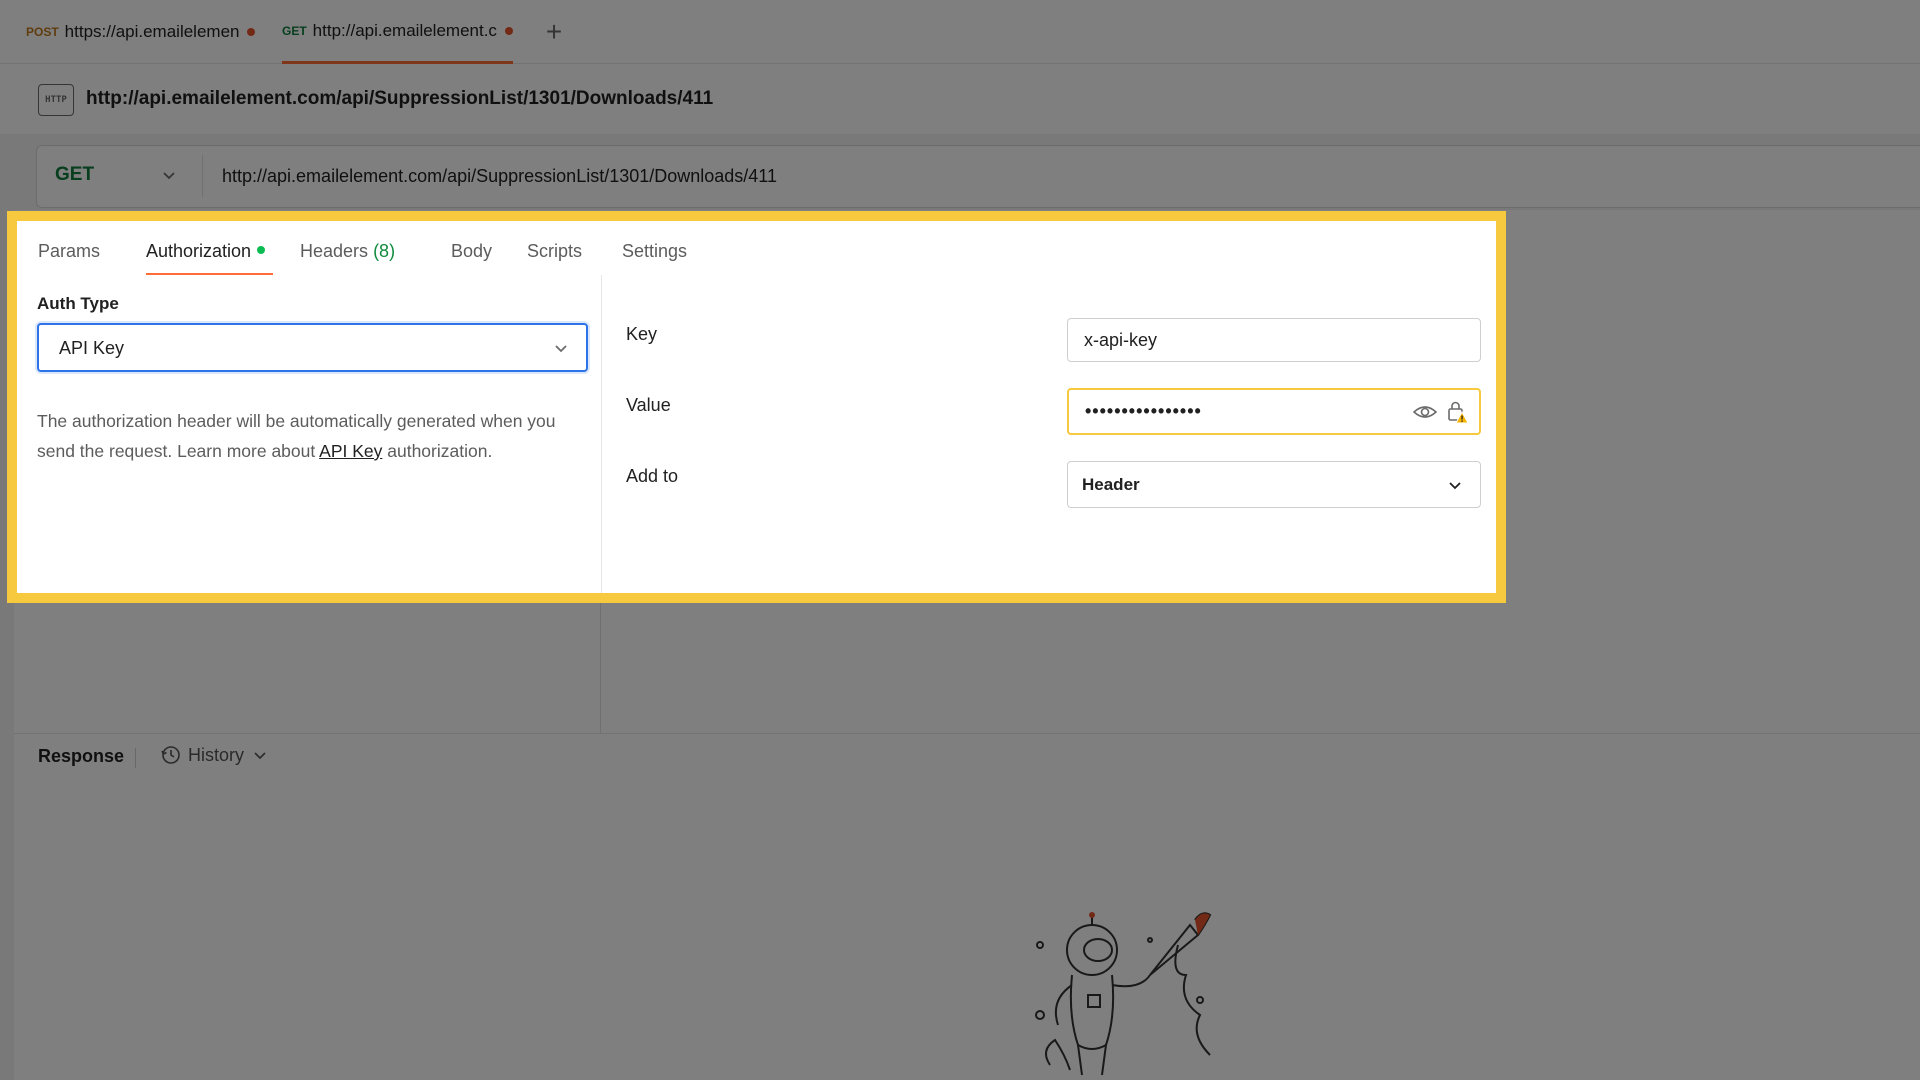 Image resolution: width=1920 pixels, height=1080 pixels. Describe the element at coordinates (92, 348) in the screenshot. I see `auth-type-value: API Key` at that location.